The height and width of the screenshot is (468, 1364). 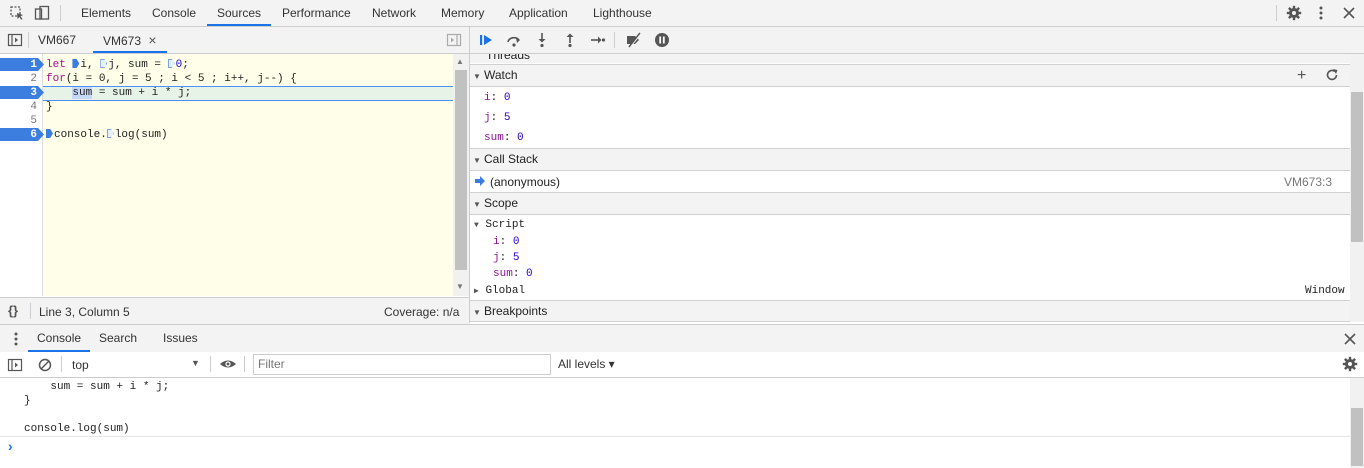 What do you see at coordinates (586, 364) in the screenshot?
I see `log-levels-dropdown: All levels ▾` at bounding box center [586, 364].